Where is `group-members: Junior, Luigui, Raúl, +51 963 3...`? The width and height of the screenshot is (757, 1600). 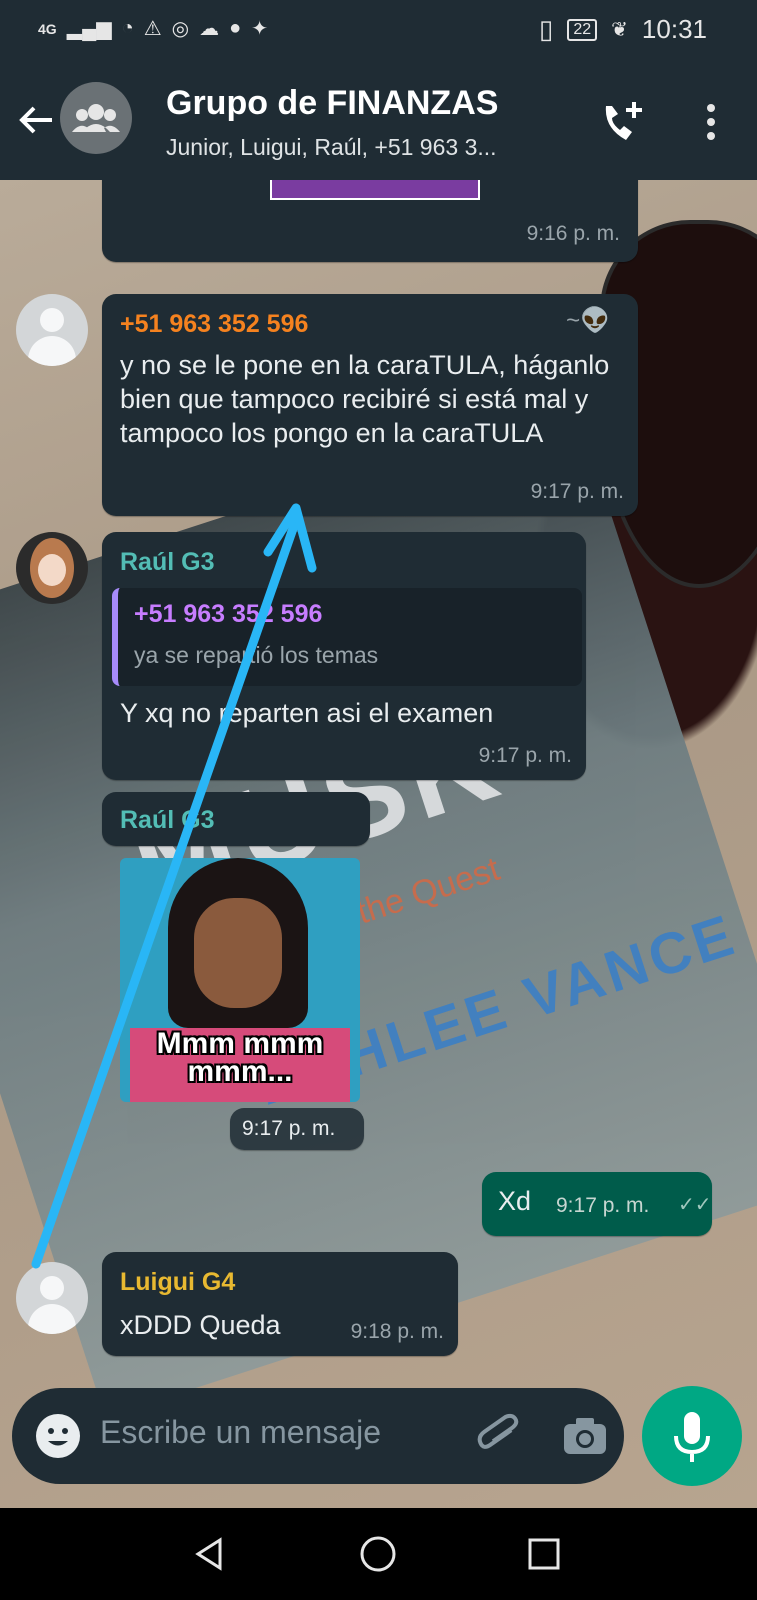 group-members: Junior, Luigui, Raúl, +51 963 3... is located at coordinates (331, 147).